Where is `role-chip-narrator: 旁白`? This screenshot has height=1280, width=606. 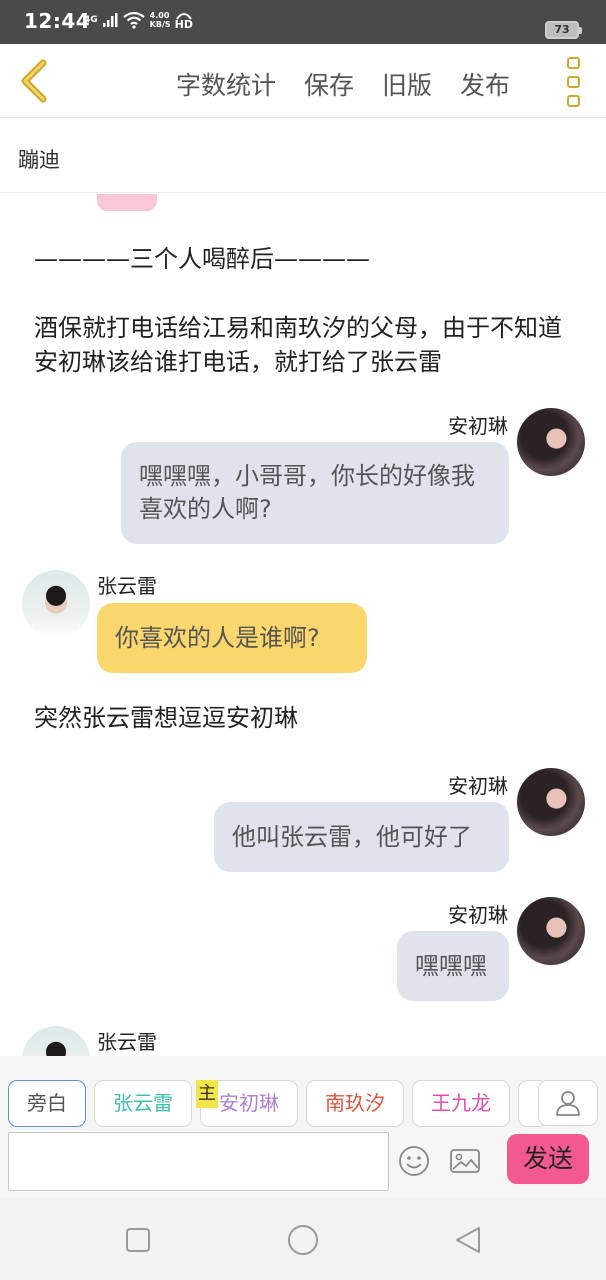 role-chip-narrator: 旁白 is located at coordinates (47, 1103).